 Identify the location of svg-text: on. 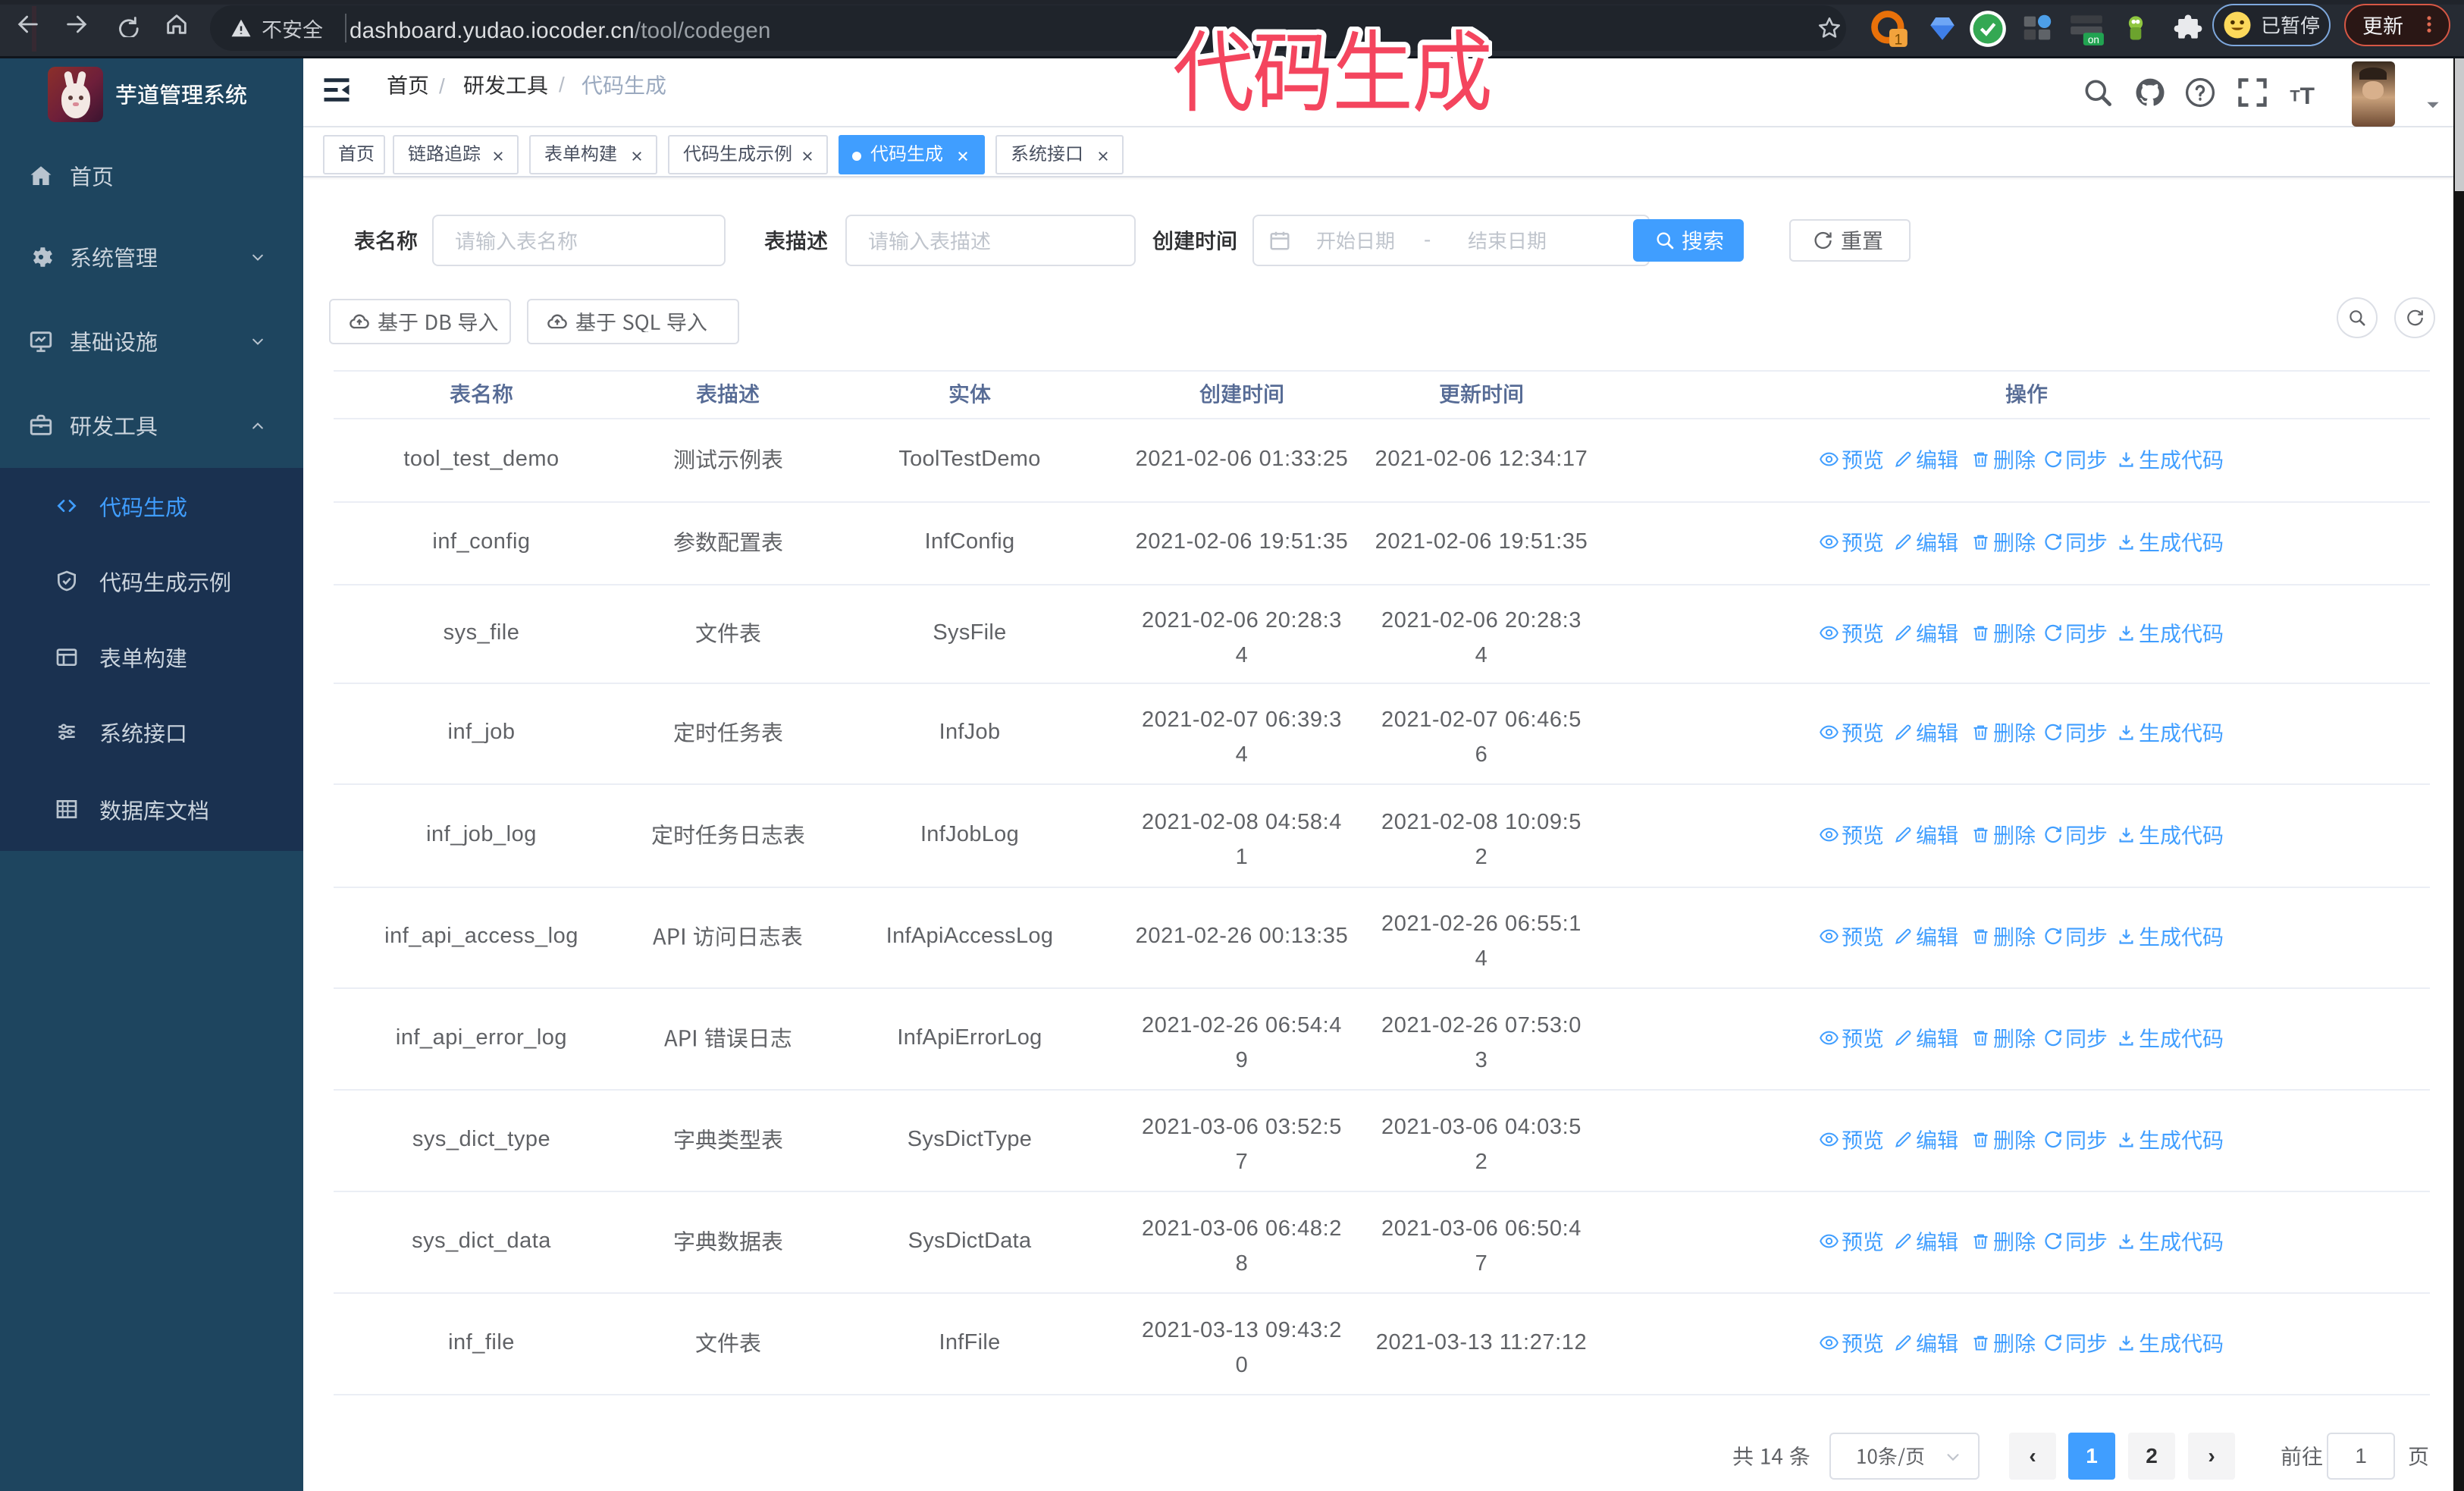
(2093, 40).